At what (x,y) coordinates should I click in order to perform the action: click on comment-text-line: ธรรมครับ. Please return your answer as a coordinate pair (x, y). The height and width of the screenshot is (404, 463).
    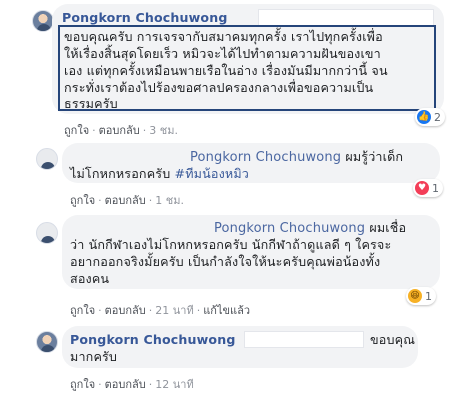
    Looking at the image, I should click on (91, 103).